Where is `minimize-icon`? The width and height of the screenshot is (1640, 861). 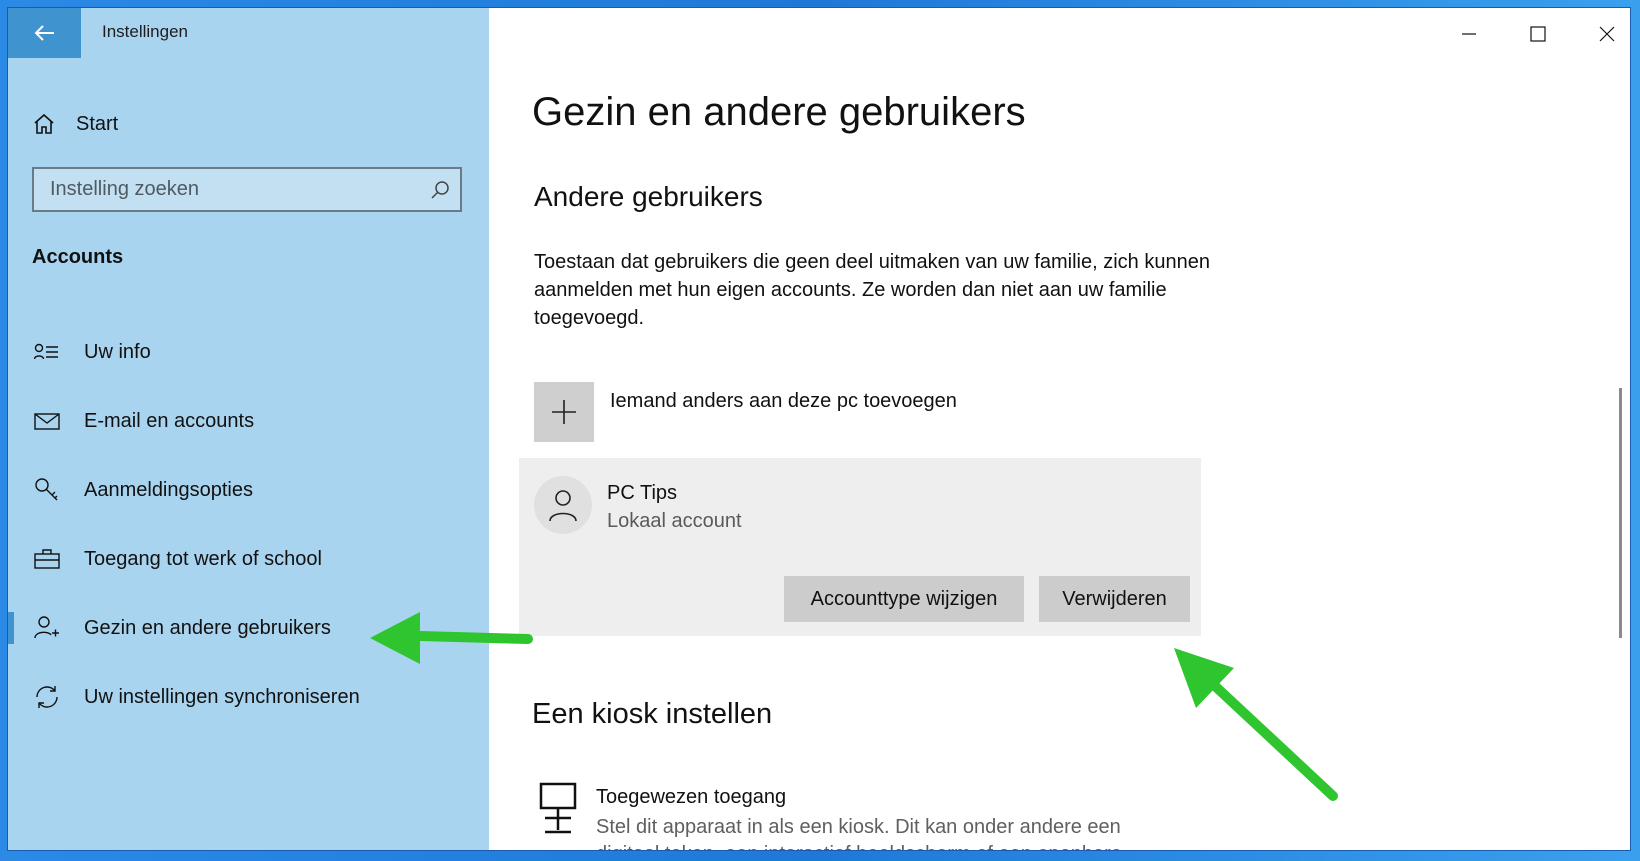 minimize-icon is located at coordinates (1469, 34).